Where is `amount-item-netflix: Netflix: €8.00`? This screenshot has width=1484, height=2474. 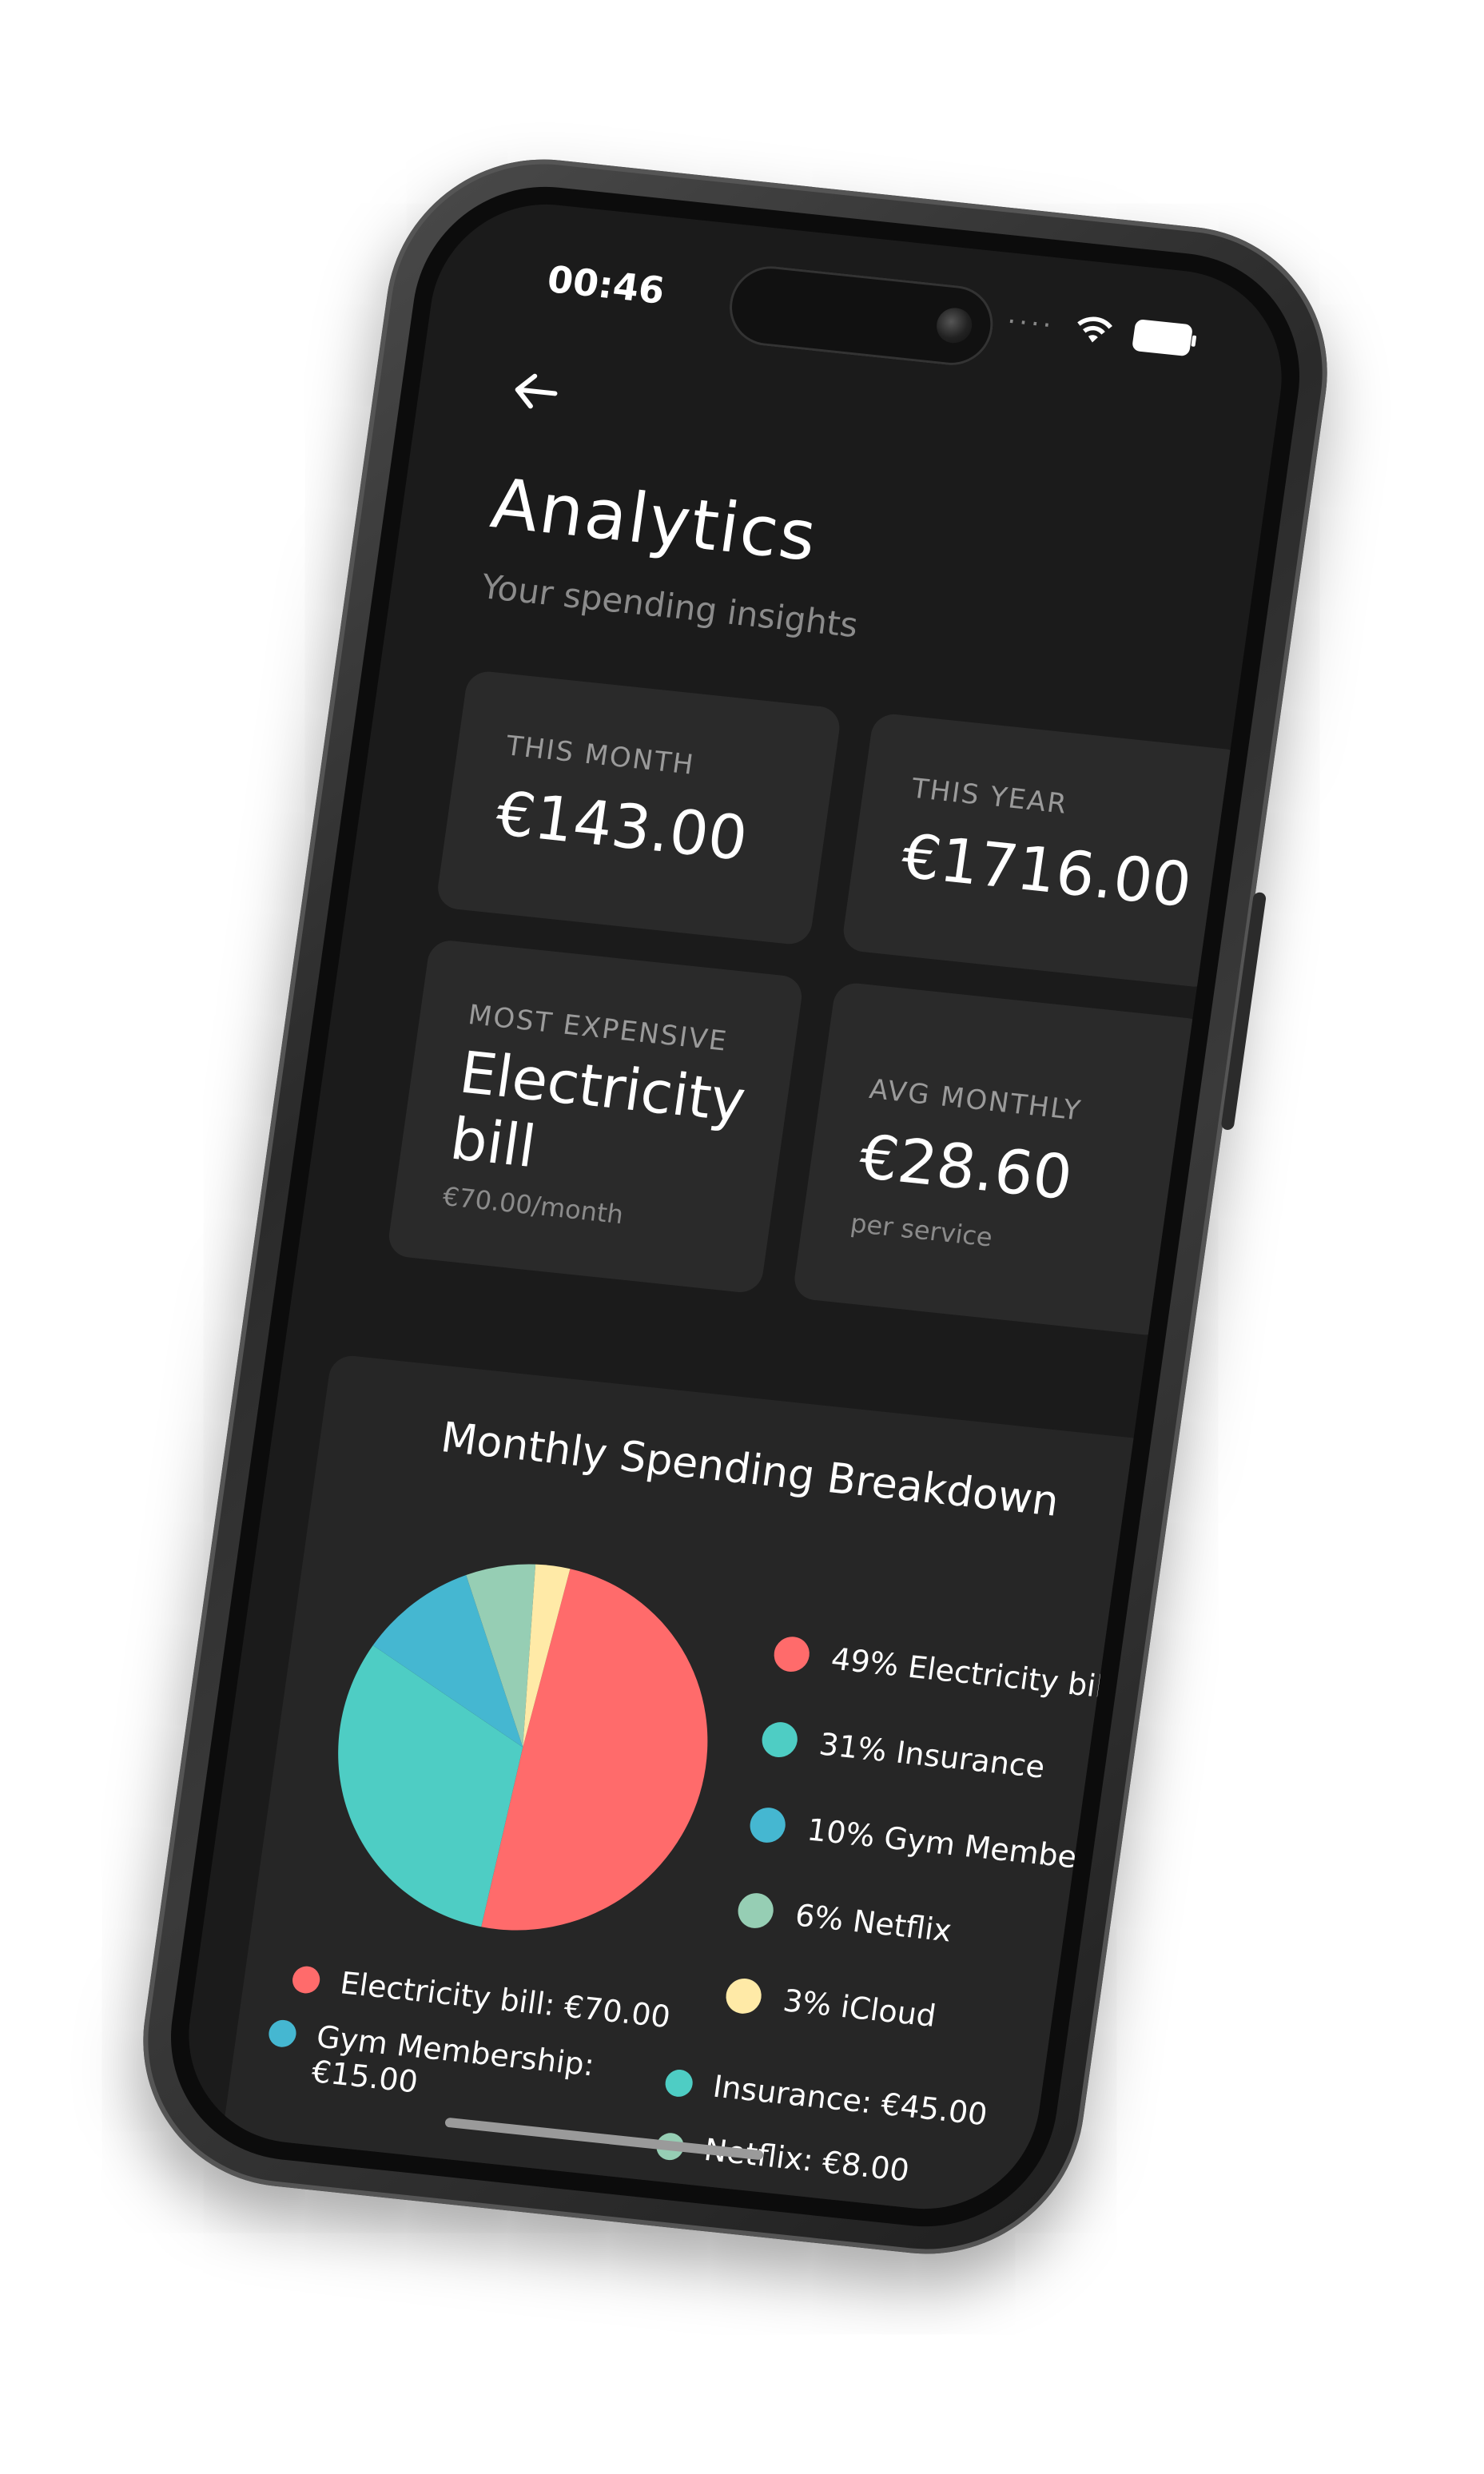 amount-item-netflix: Netflix: €8.00 is located at coordinates (783, 2158).